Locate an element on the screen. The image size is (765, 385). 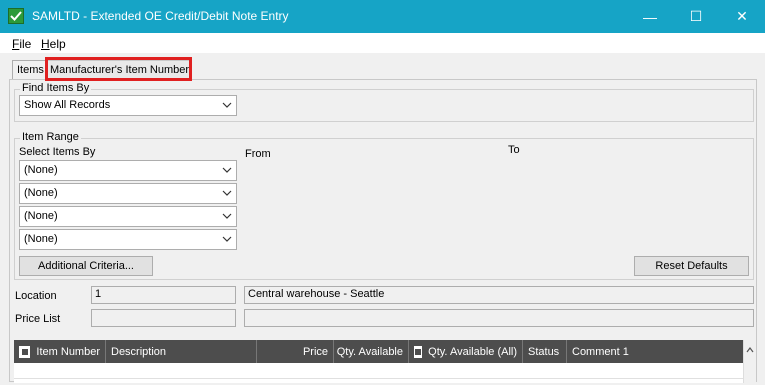
maximize-icon: ☐ is located at coordinates (696, 16).